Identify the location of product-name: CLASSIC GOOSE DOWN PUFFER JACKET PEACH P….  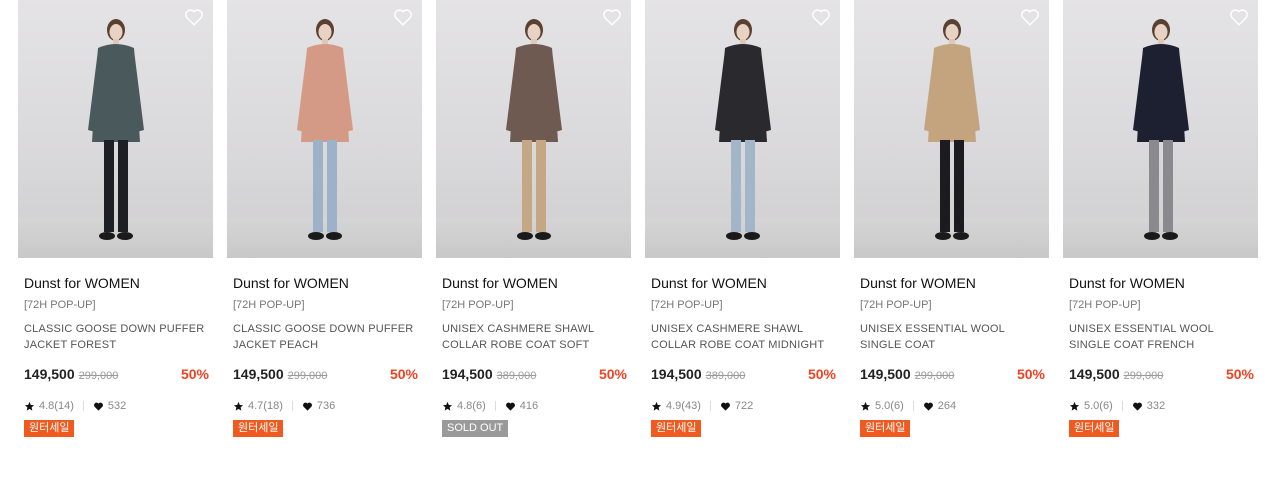
(325, 337).